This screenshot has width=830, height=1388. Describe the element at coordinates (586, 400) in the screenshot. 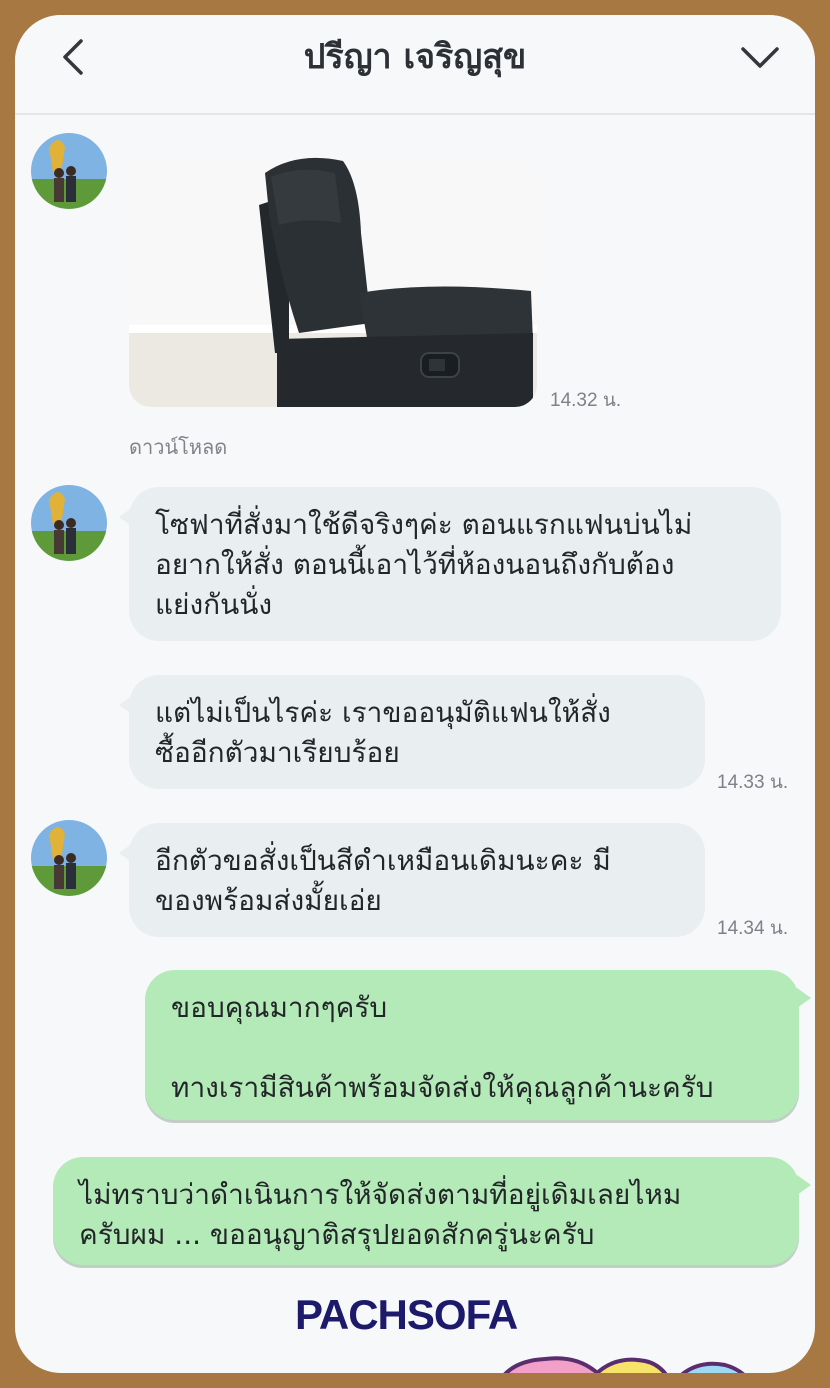

I see `message-time: 14.32 น.` at that location.